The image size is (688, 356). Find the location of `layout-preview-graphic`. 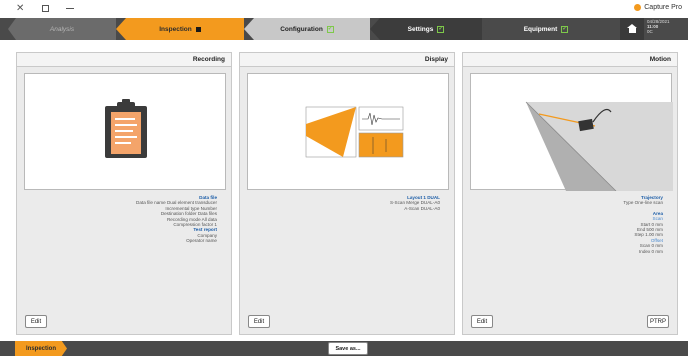

layout-preview-graphic is located at coordinates (354, 132).